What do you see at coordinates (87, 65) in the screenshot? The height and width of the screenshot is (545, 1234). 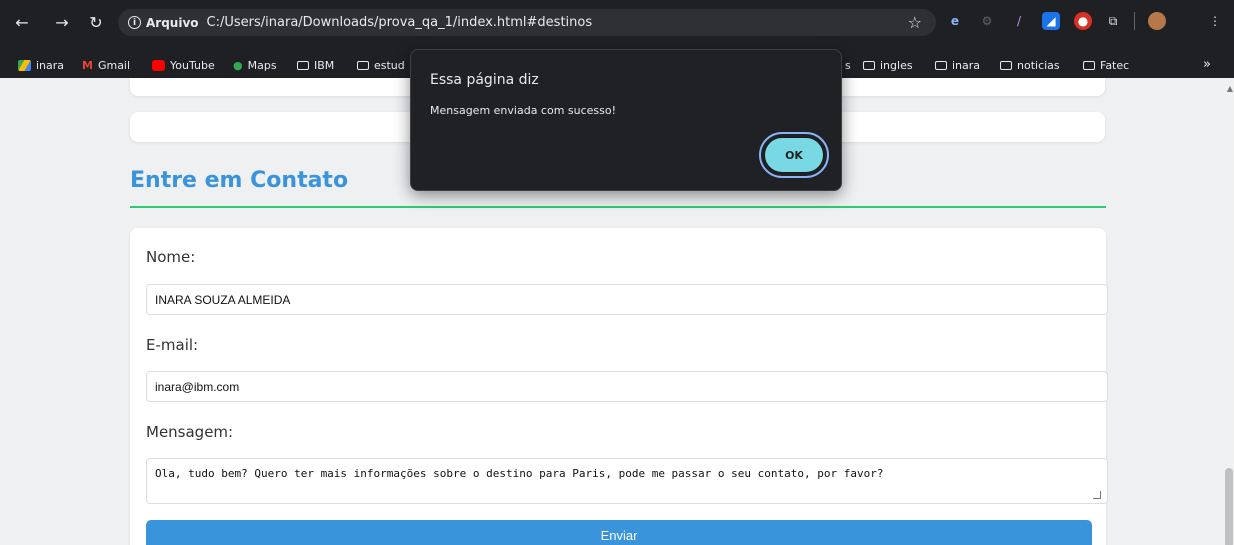 I see `gmail-icon: M` at bounding box center [87, 65].